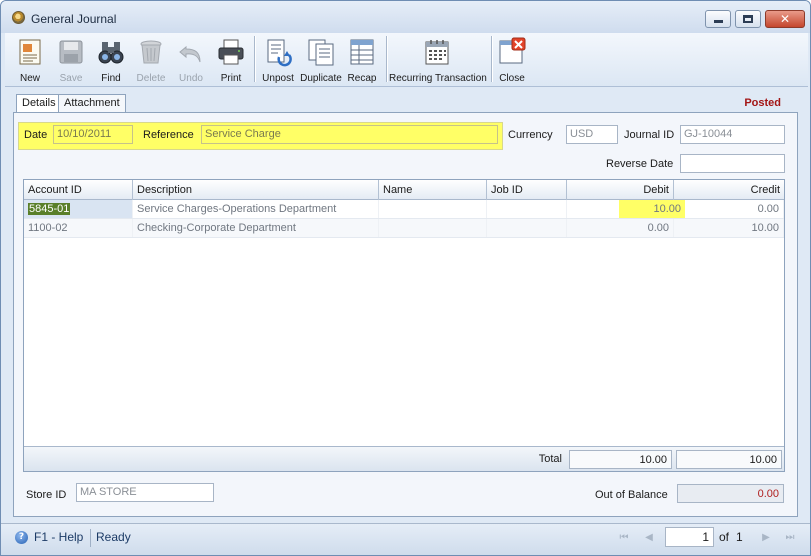 The width and height of the screenshot is (811, 556). What do you see at coordinates (649, 538) in the screenshot?
I see `previous-page-icon: ◀` at bounding box center [649, 538].